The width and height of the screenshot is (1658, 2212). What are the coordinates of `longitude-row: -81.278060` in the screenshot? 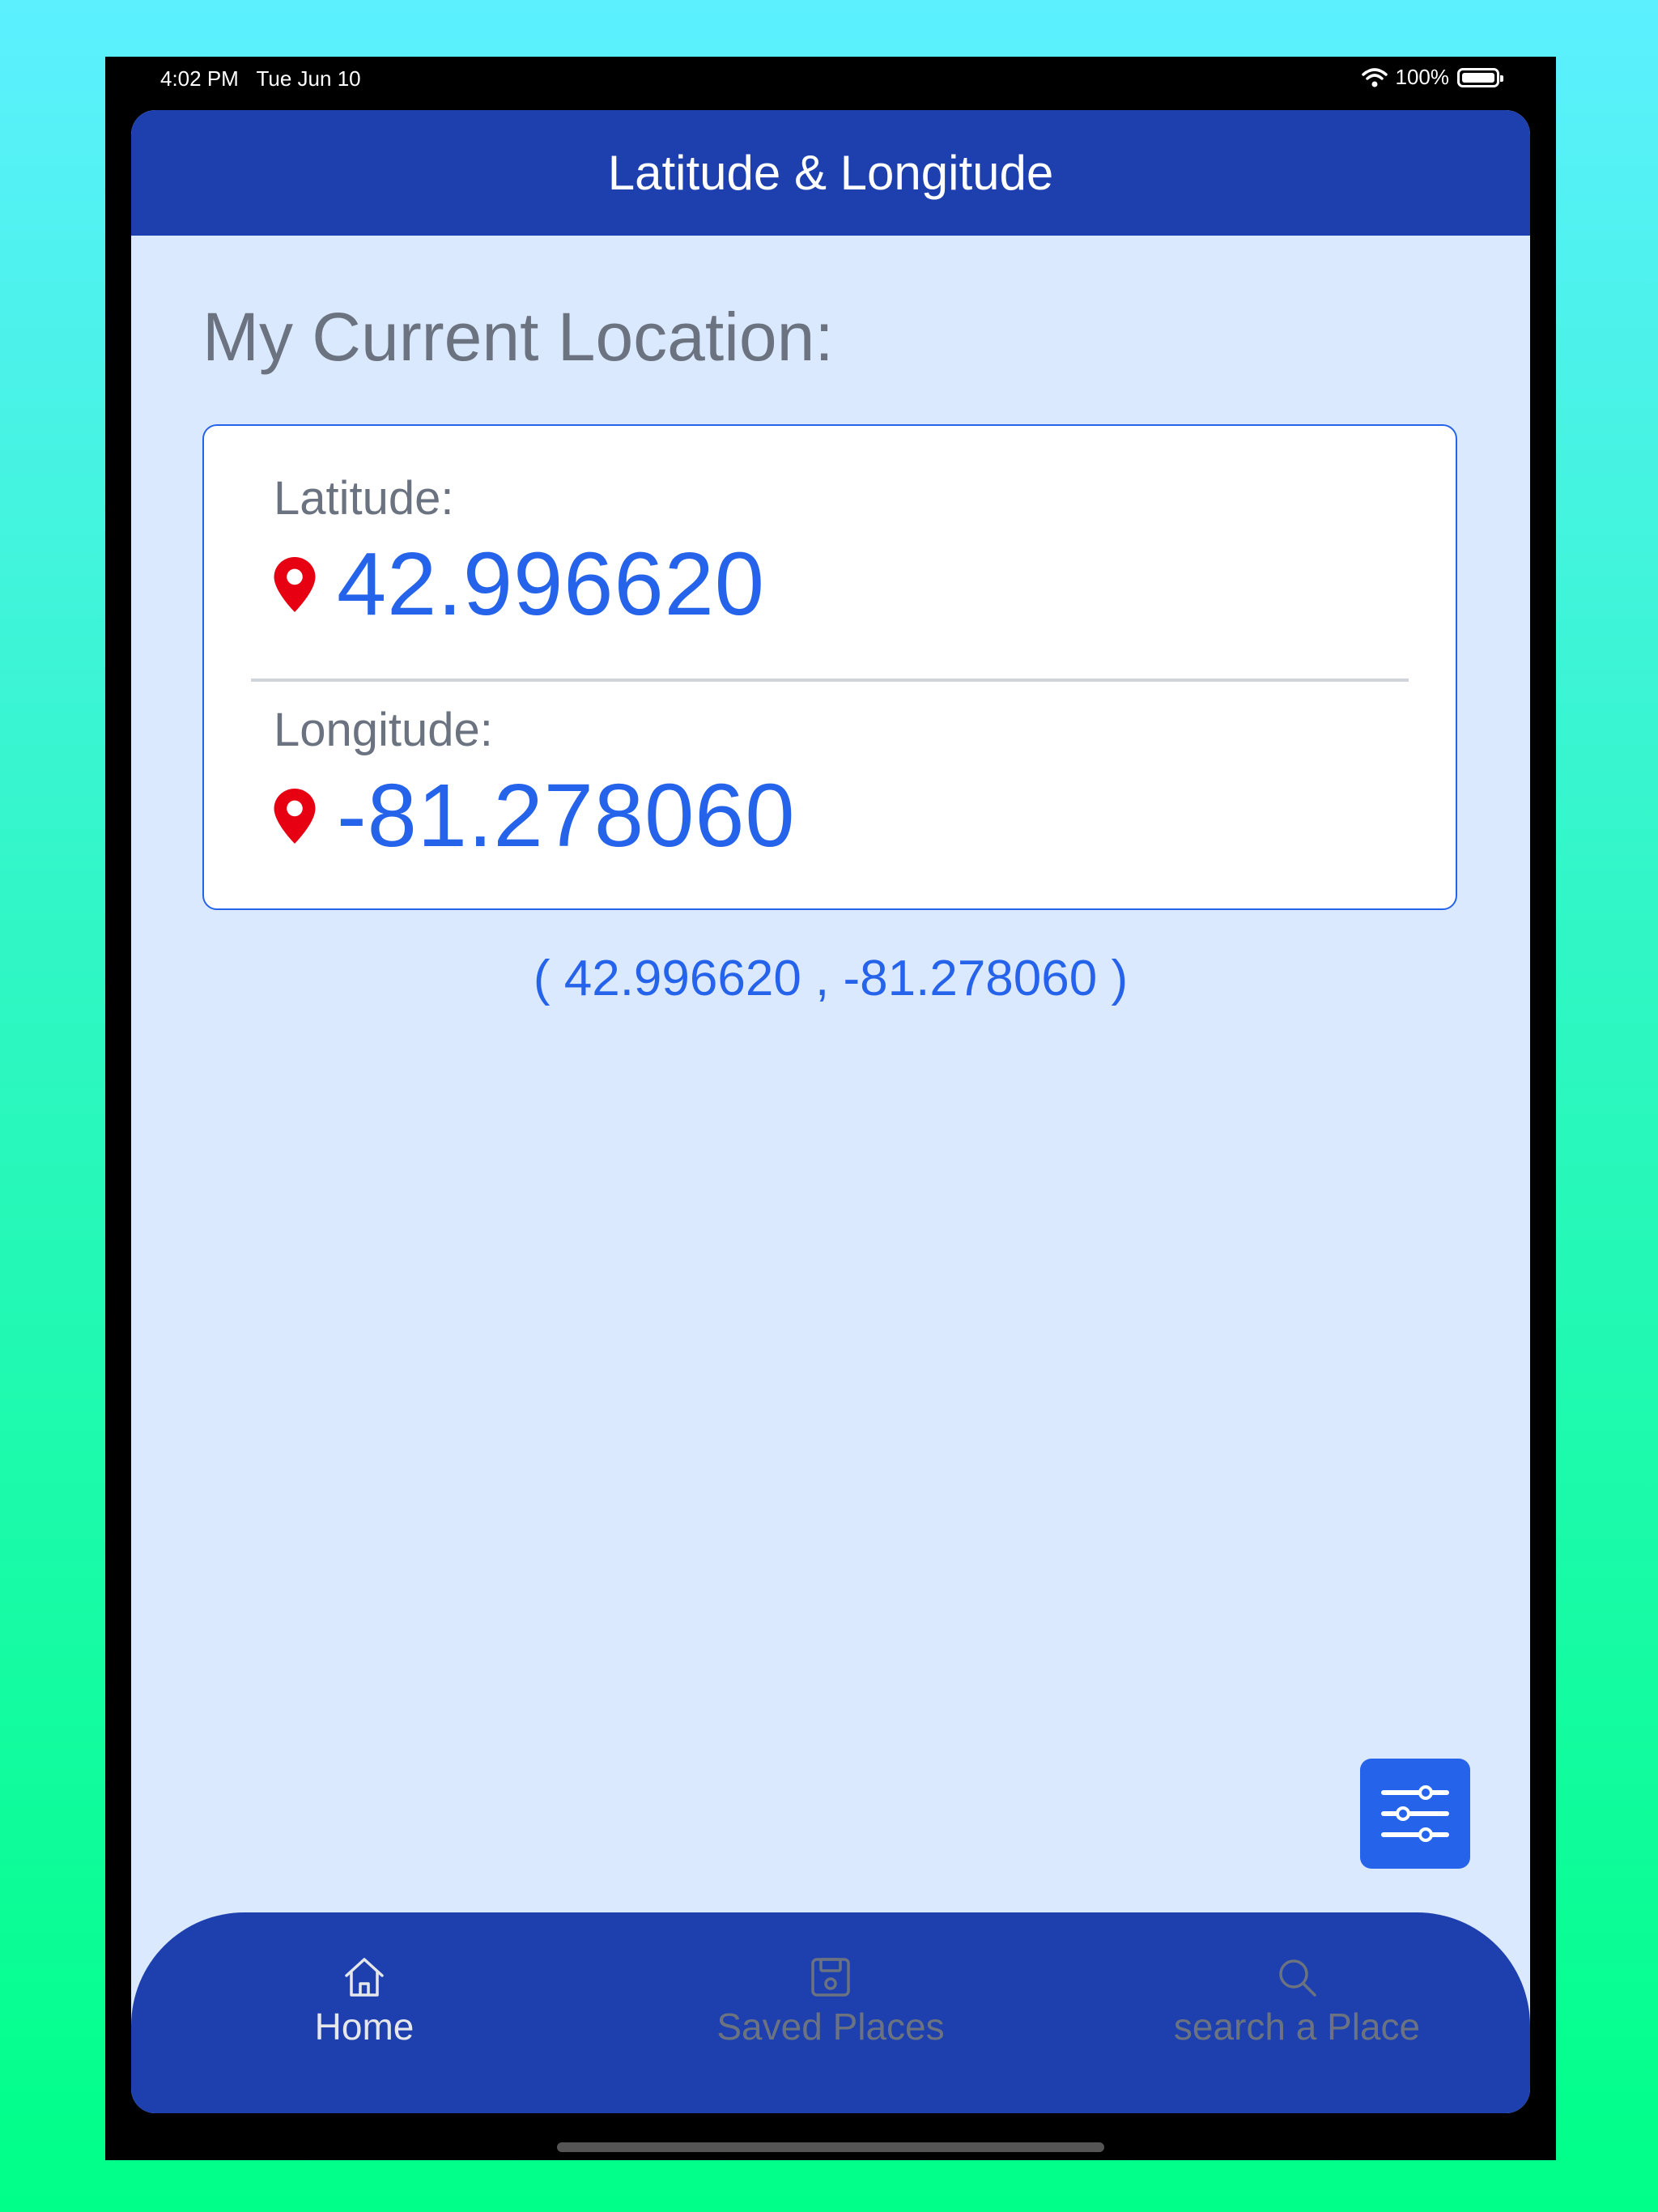 It's located at (535, 816).